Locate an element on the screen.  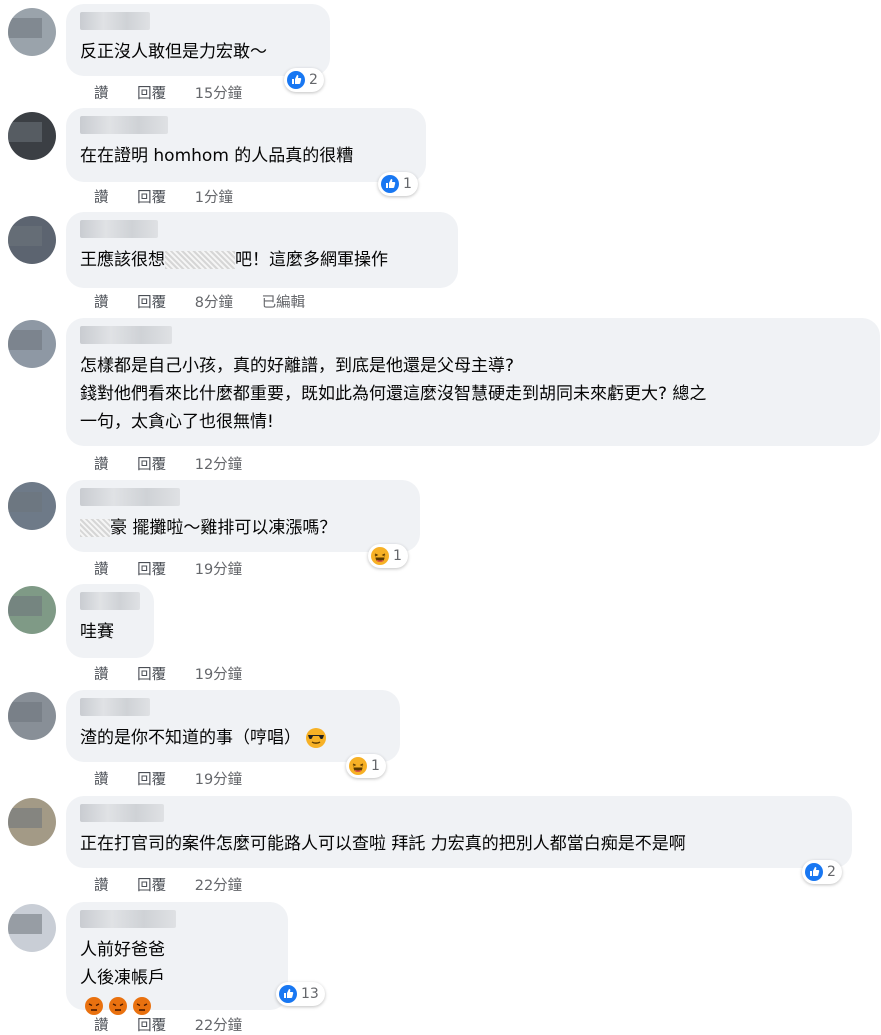
comment-bubble: 王應該很想 吧！這麼多網軍操作 is located at coordinates (262, 250).